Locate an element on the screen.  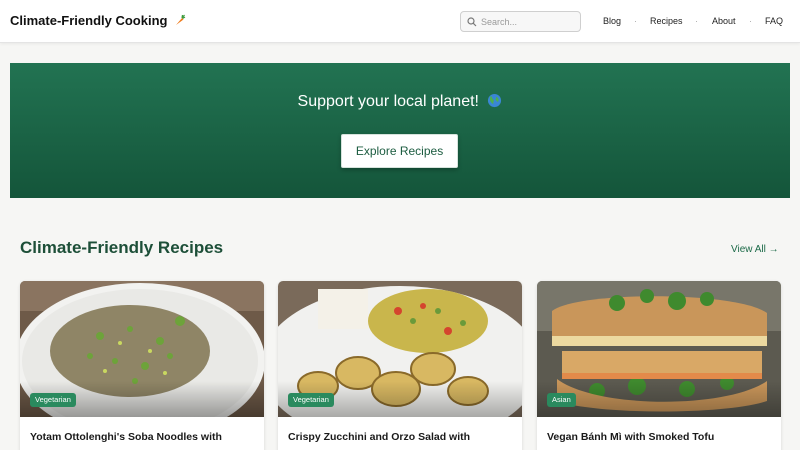
nav-link-blog: Blog is located at coordinates (612, 21).